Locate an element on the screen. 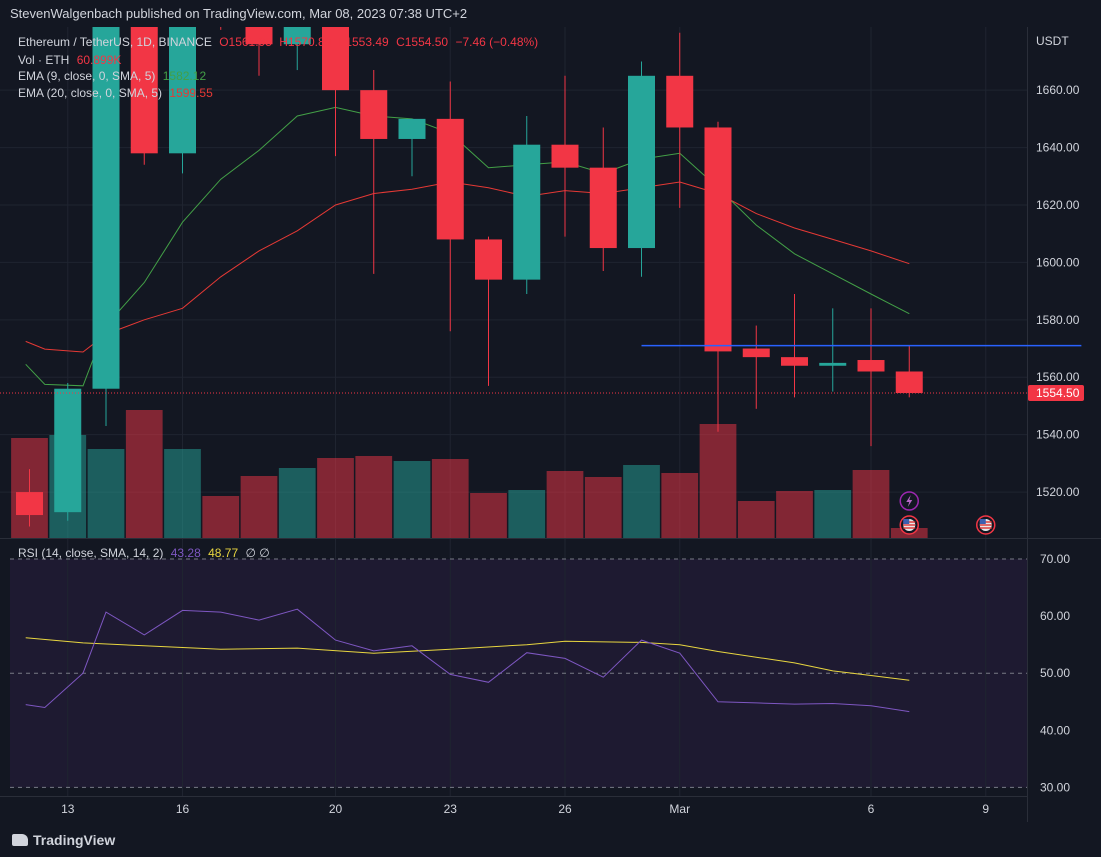 This screenshot has height=857, width=1101. ohlc-close: C1554.50 is located at coordinates (422, 42).